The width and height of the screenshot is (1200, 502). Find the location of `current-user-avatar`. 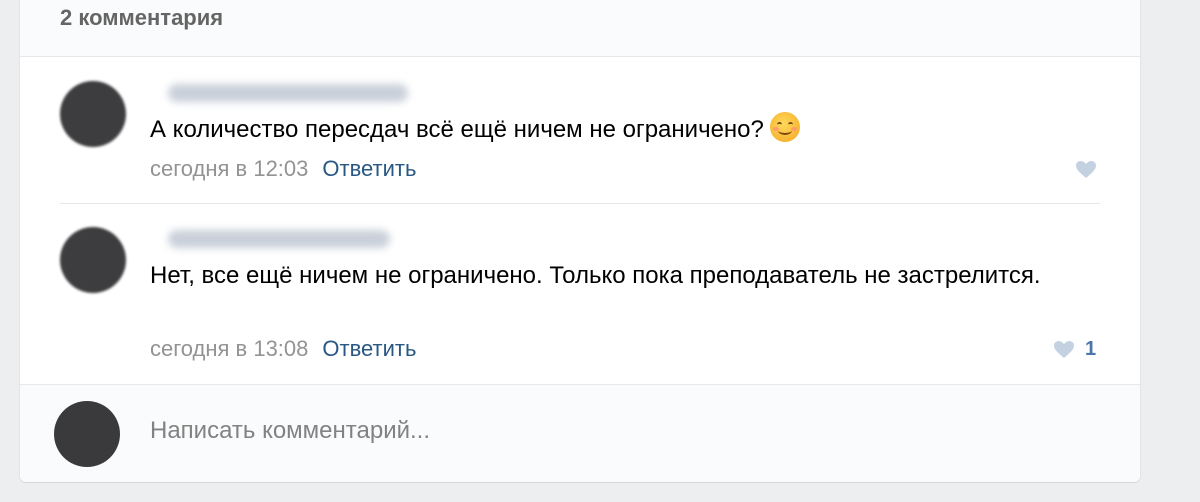

current-user-avatar is located at coordinates (87, 434).